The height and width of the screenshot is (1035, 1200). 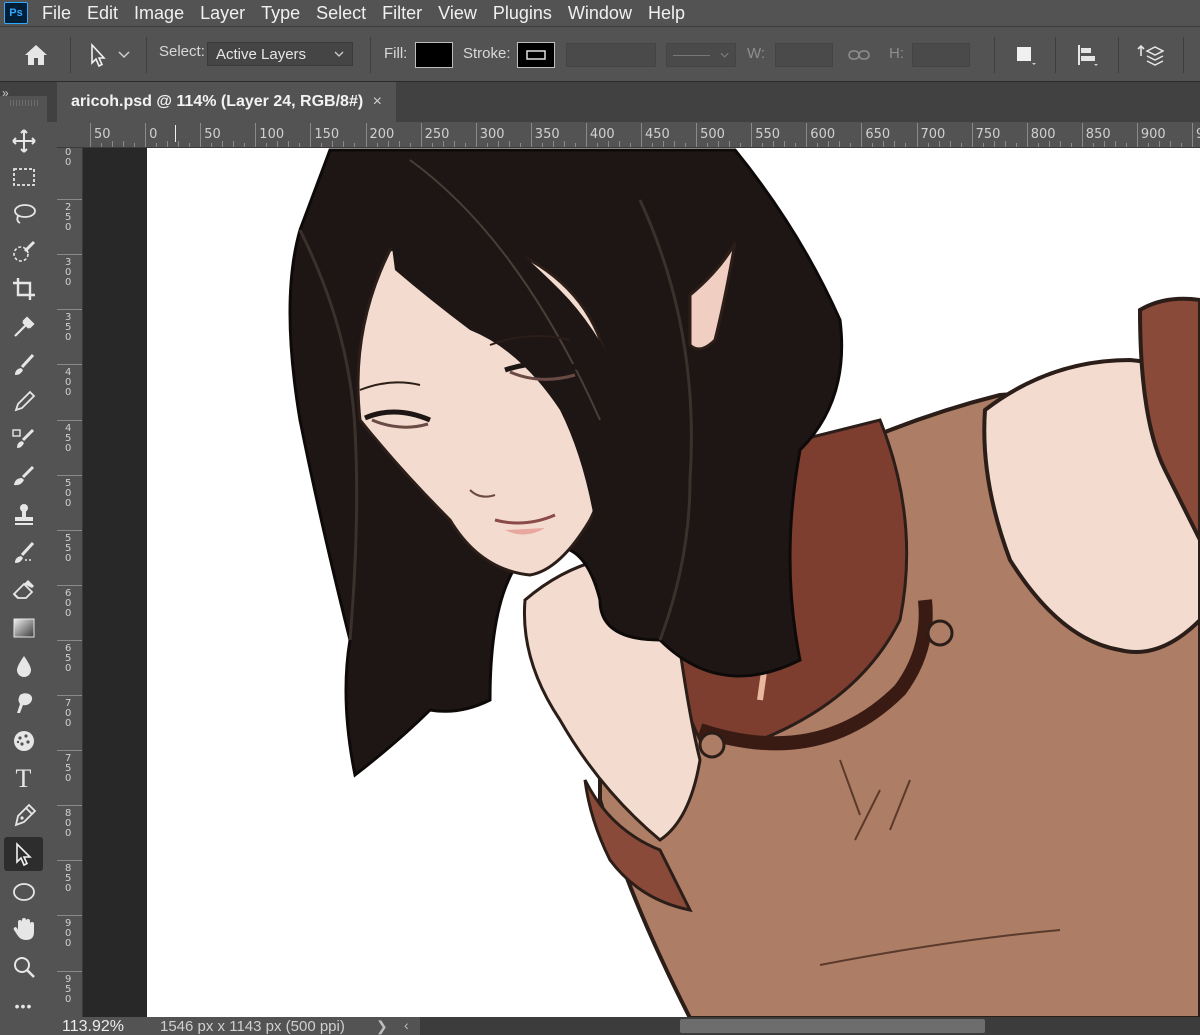 What do you see at coordinates (600, 13) in the screenshot?
I see `menu-window: Window` at bounding box center [600, 13].